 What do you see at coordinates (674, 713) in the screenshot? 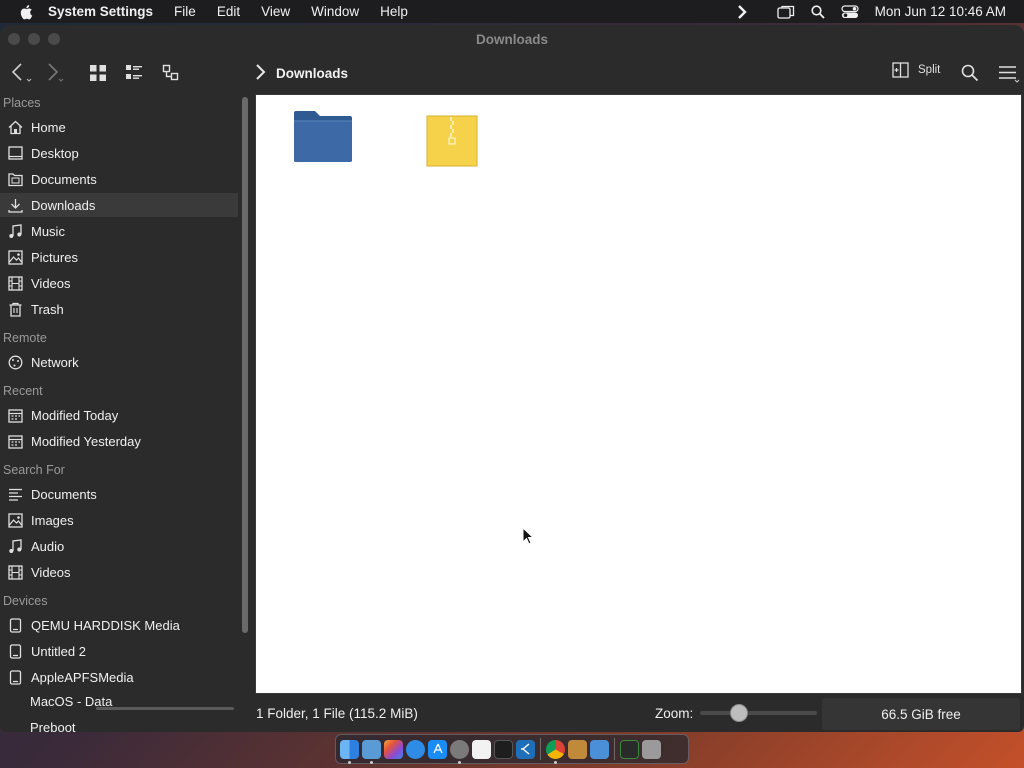
I see `zoom-label: Zoom:` at bounding box center [674, 713].